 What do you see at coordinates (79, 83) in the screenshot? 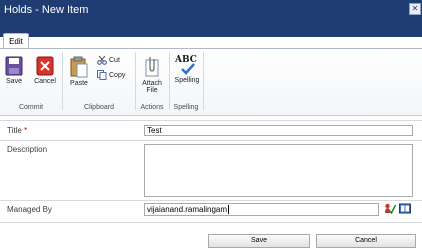
I see `paste-ribbon-label: Paste` at bounding box center [79, 83].